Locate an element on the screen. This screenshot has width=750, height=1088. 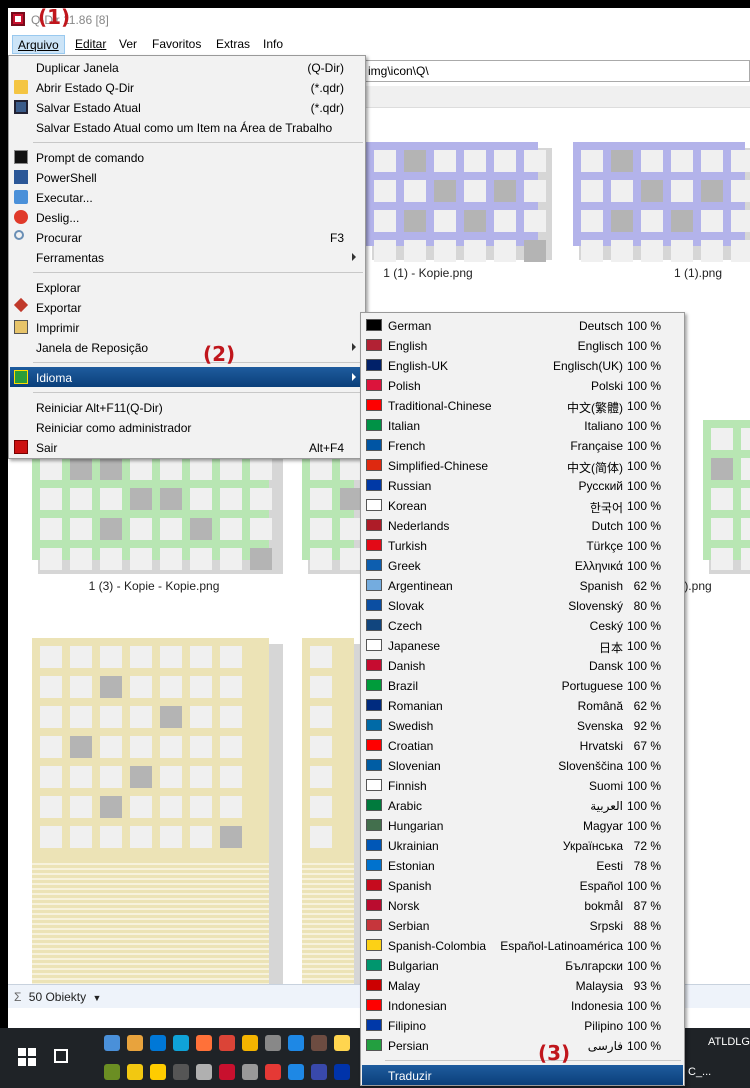
language-item-brazil: Brazil Portuguese 100 % is located at coordinates (522, 685).